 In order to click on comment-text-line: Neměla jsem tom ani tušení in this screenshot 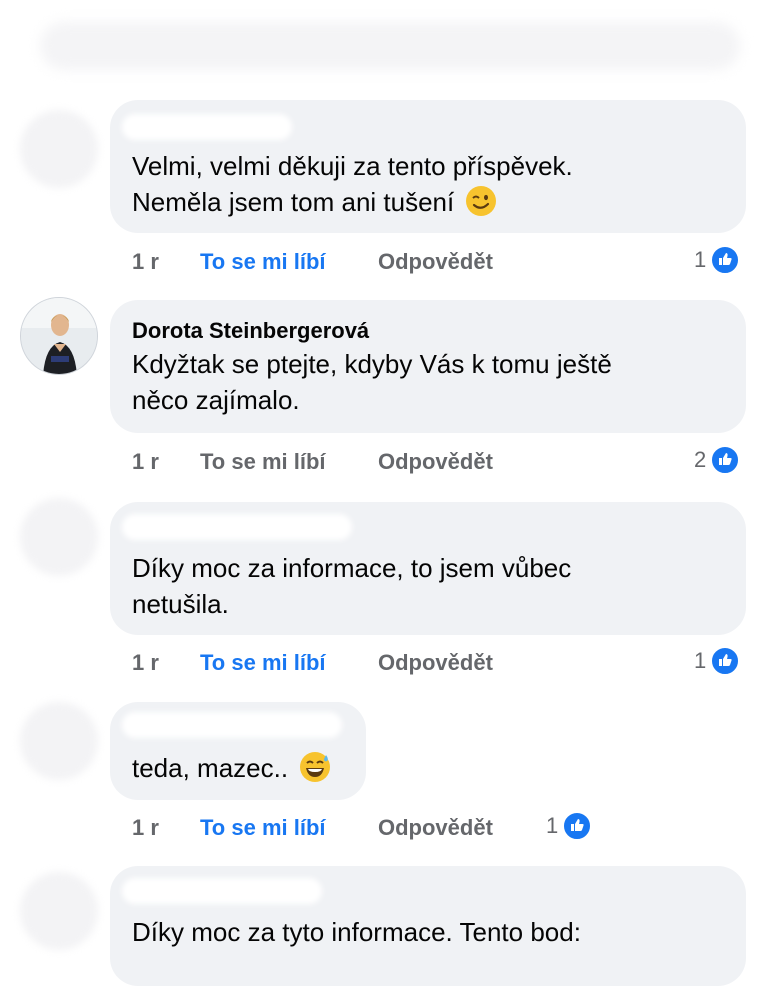, I will do `click(428, 202)`.